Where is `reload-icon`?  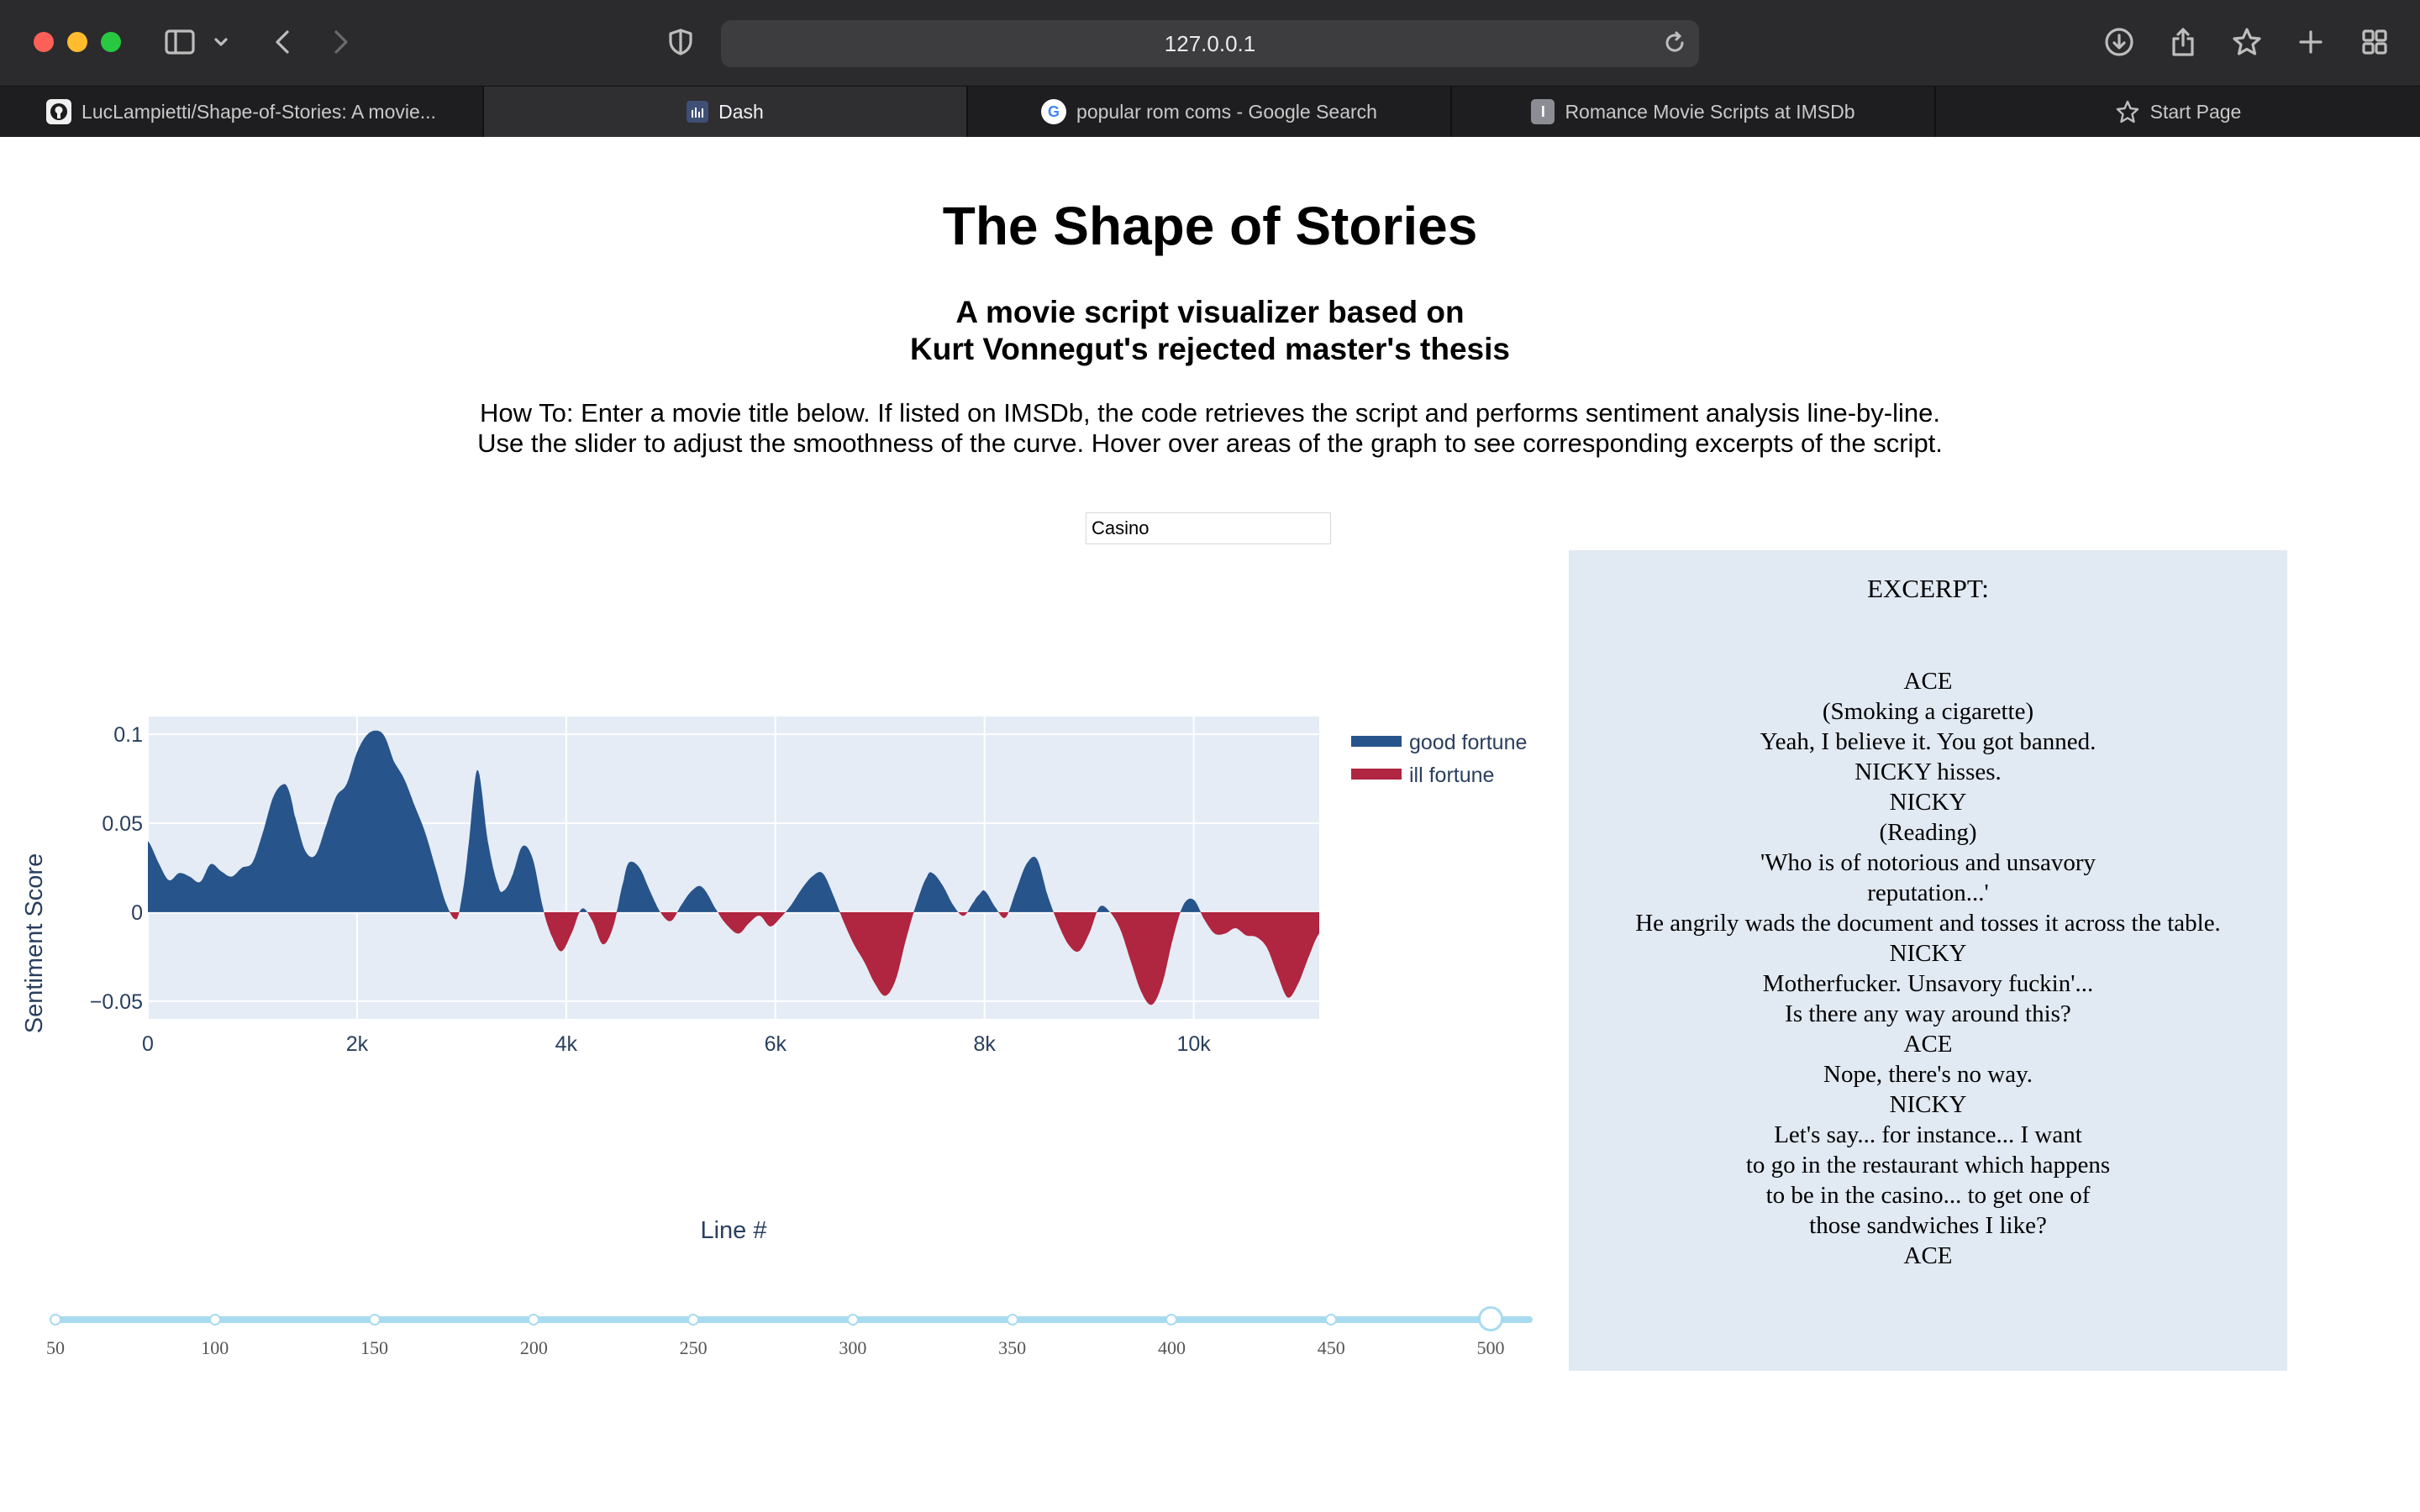 reload-icon is located at coordinates (1675, 45).